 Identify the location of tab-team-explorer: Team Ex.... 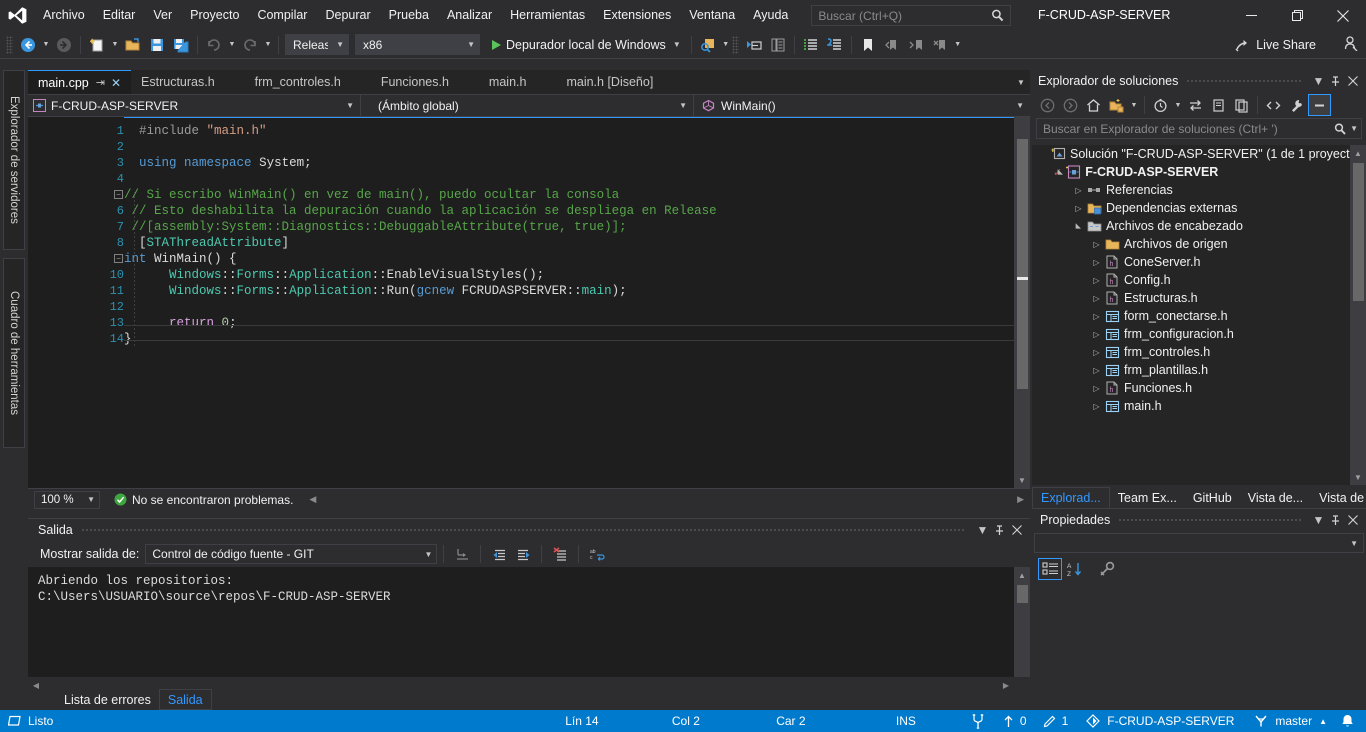
(1147, 497).